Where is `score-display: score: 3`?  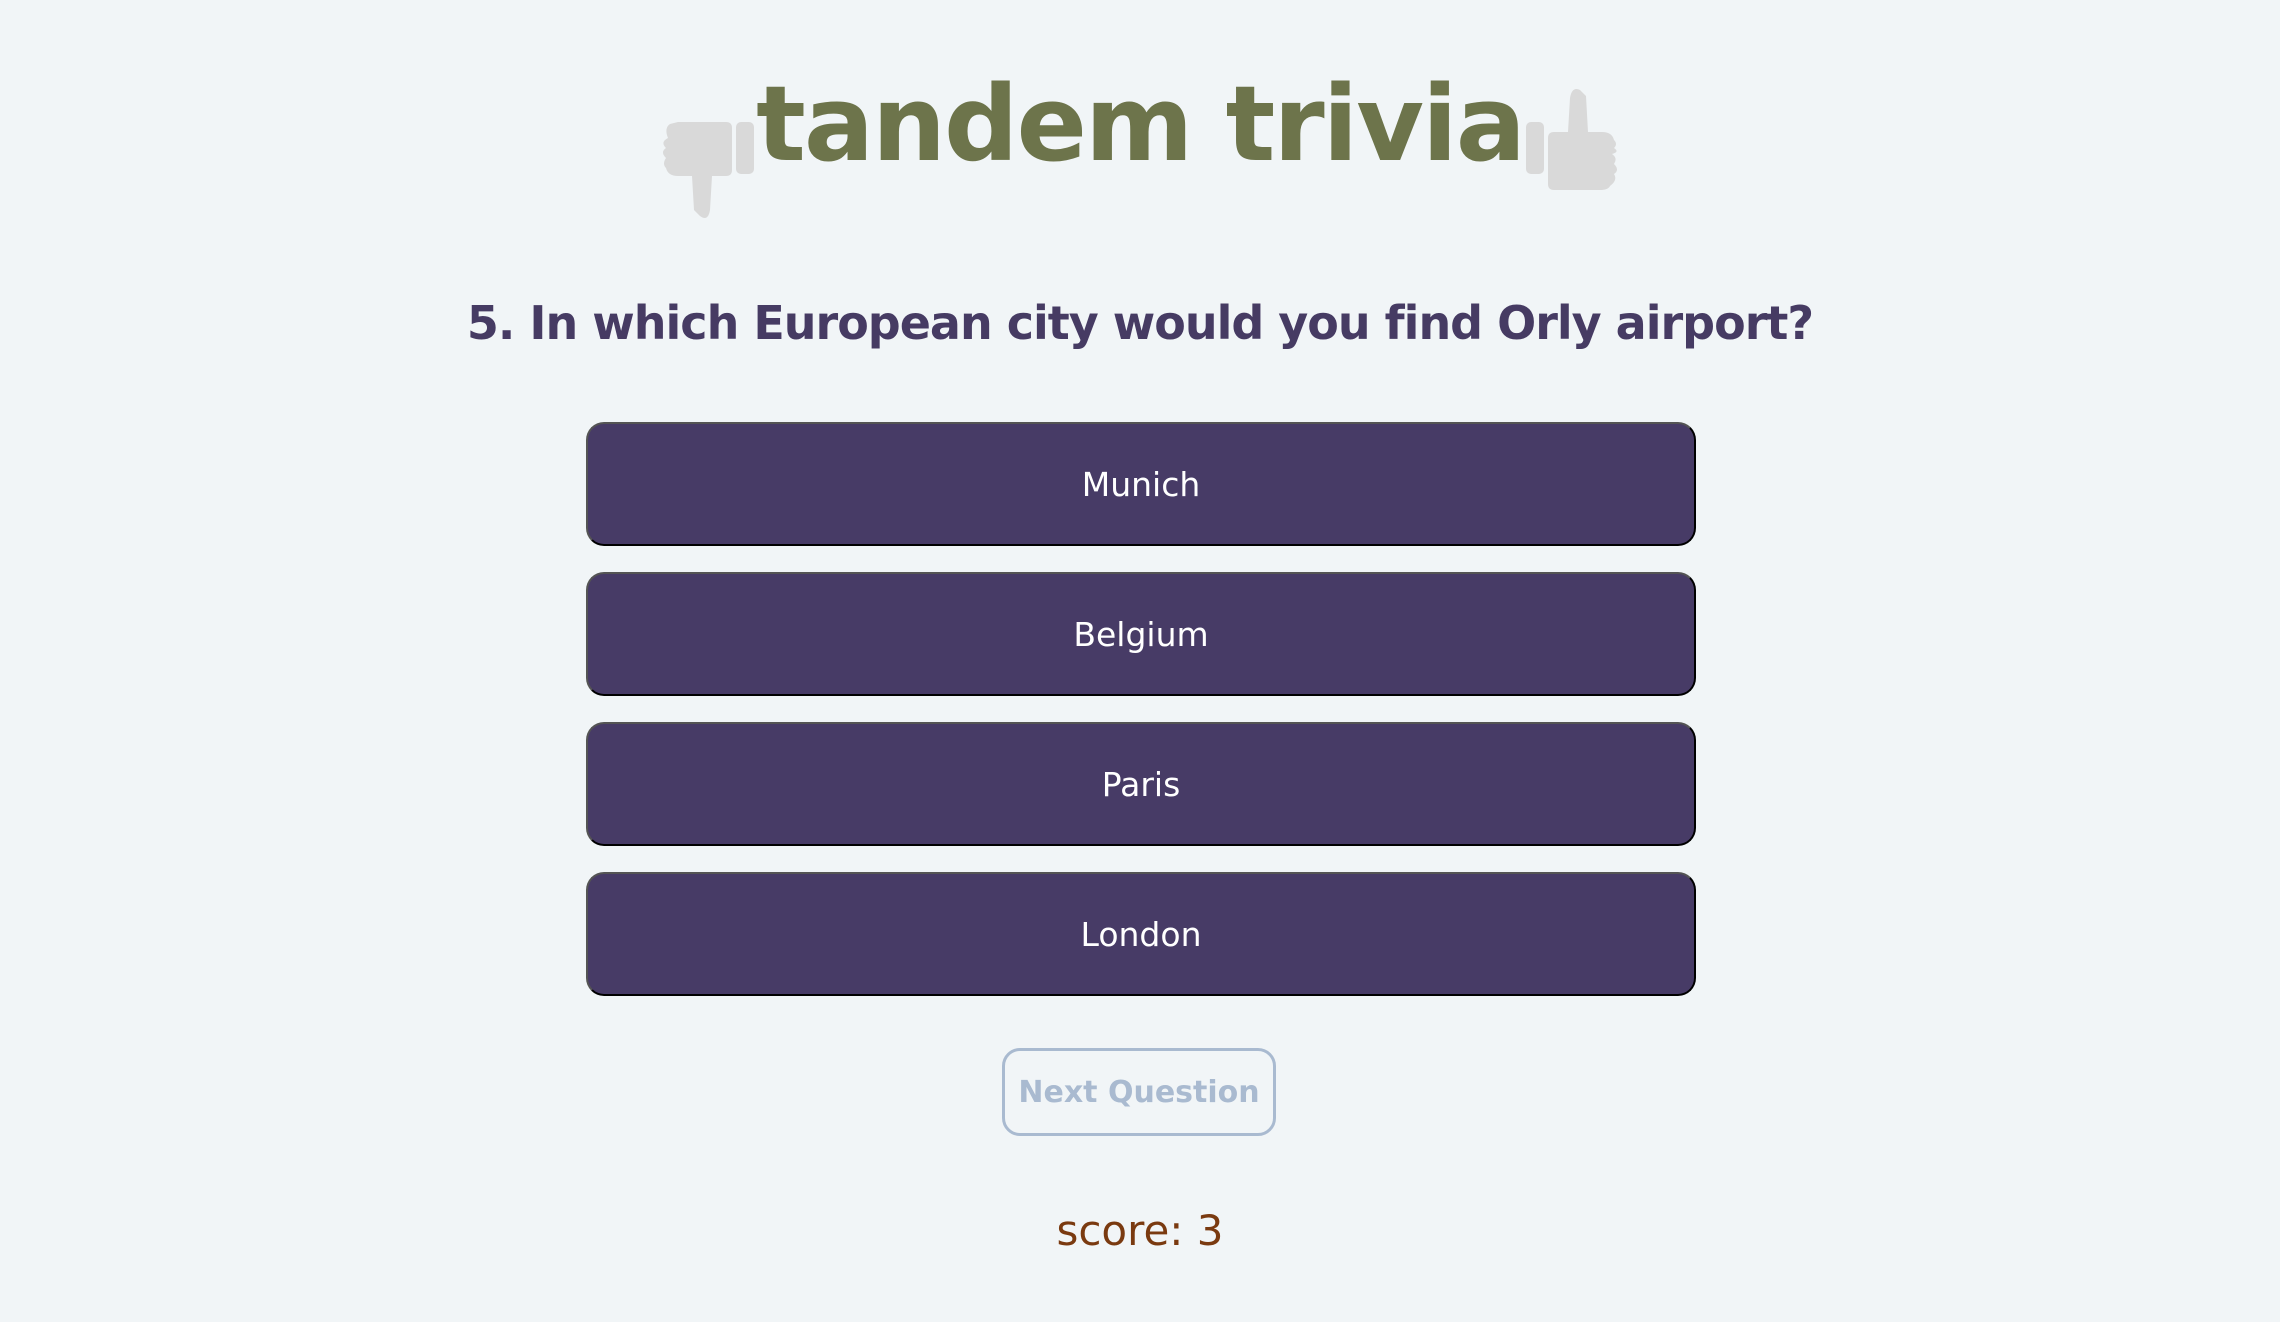 score-display: score: 3 is located at coordinates (1140, 1230).